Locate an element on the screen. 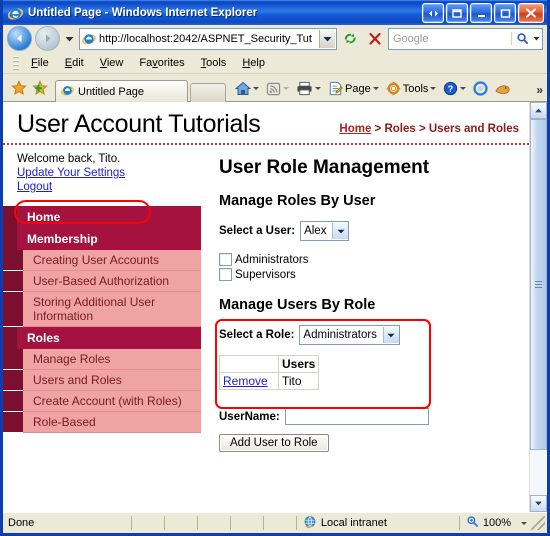 This screenshot has height=536, width=550. sidebar-item-membership: Membership is located at coordinates (102, 239).